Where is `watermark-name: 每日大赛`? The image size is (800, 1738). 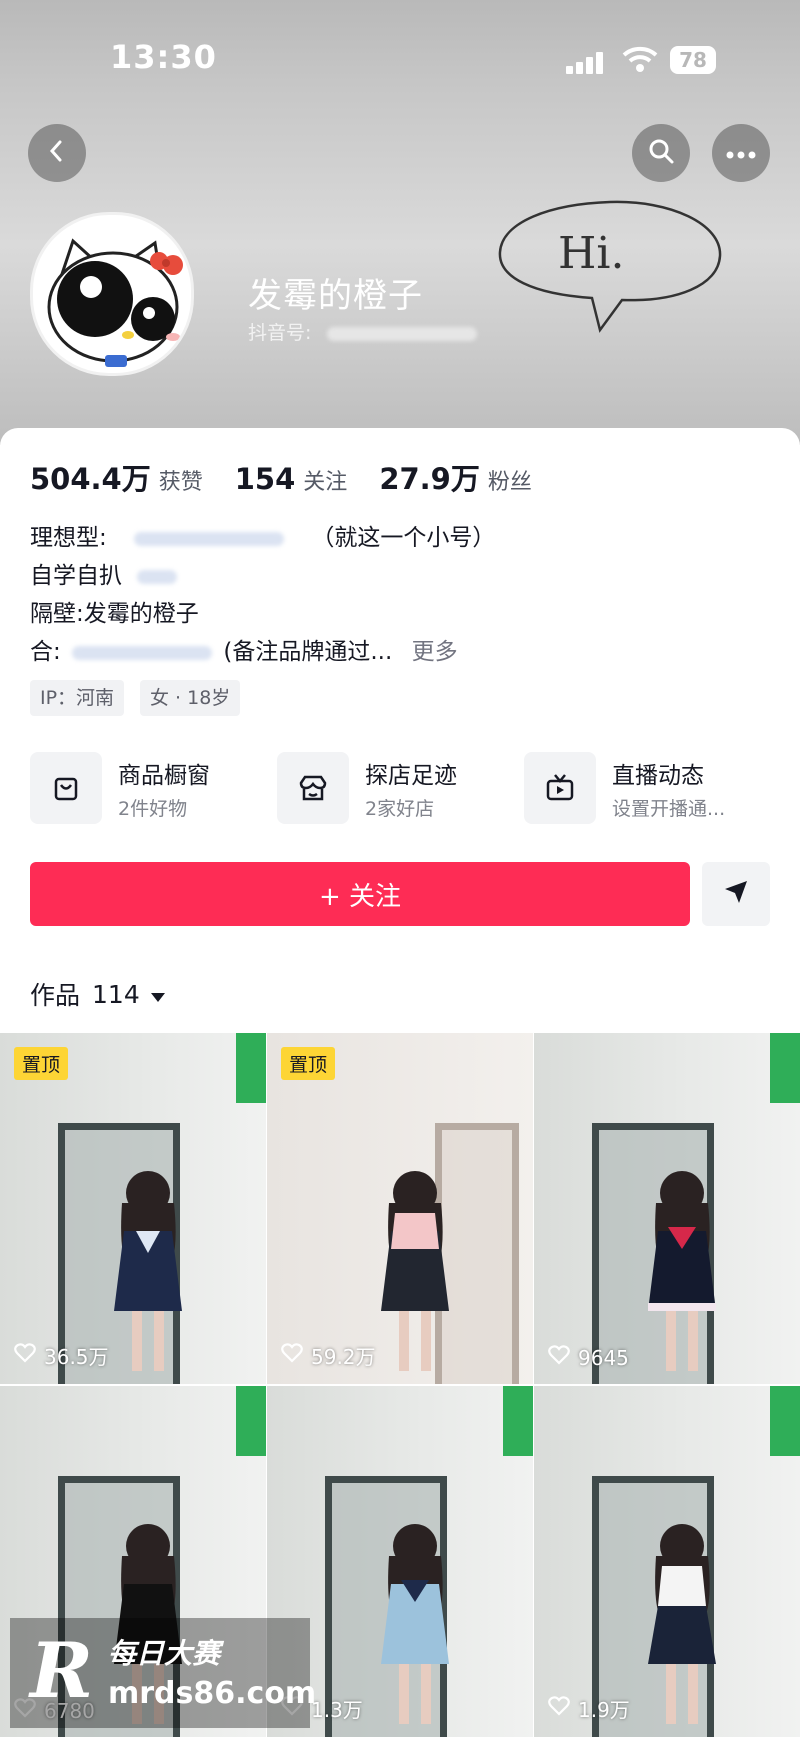
watermark-name: 每日大赛 is located at coordinates (164, 1653).